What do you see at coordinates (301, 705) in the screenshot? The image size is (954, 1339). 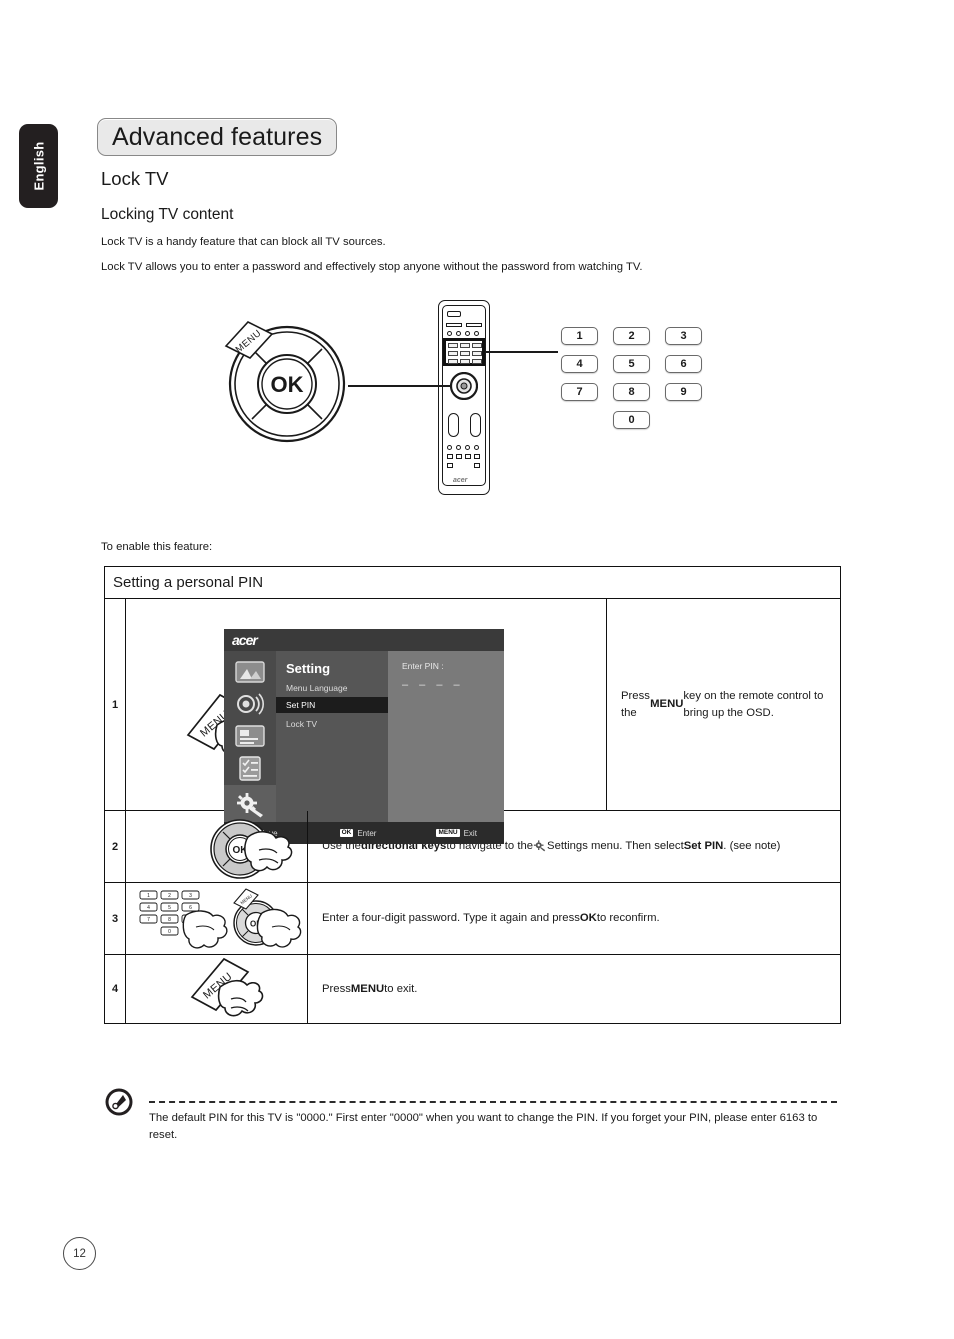 I see `osd-menu-item-set-pin-label: Set PIN` at bounding box center [301, 705].